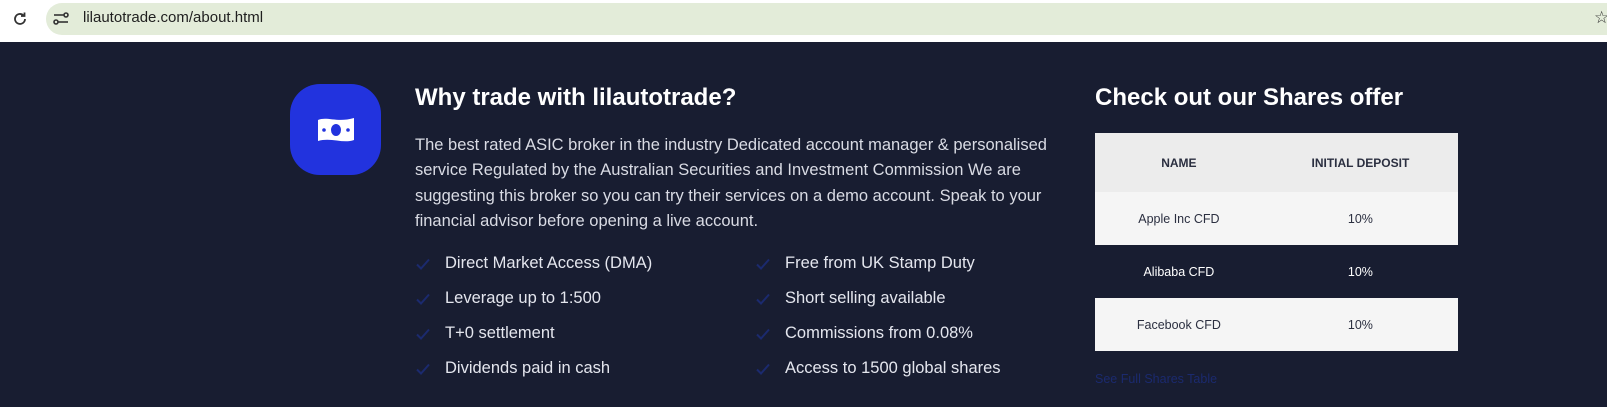 This screenshot has width=1607, height=407. What do you see at coordinates (1360, 162) in the screenshot?
I see `column-header-initial-deposit: INITIAL DEPOSIT` at bounding box center [1360, 162].